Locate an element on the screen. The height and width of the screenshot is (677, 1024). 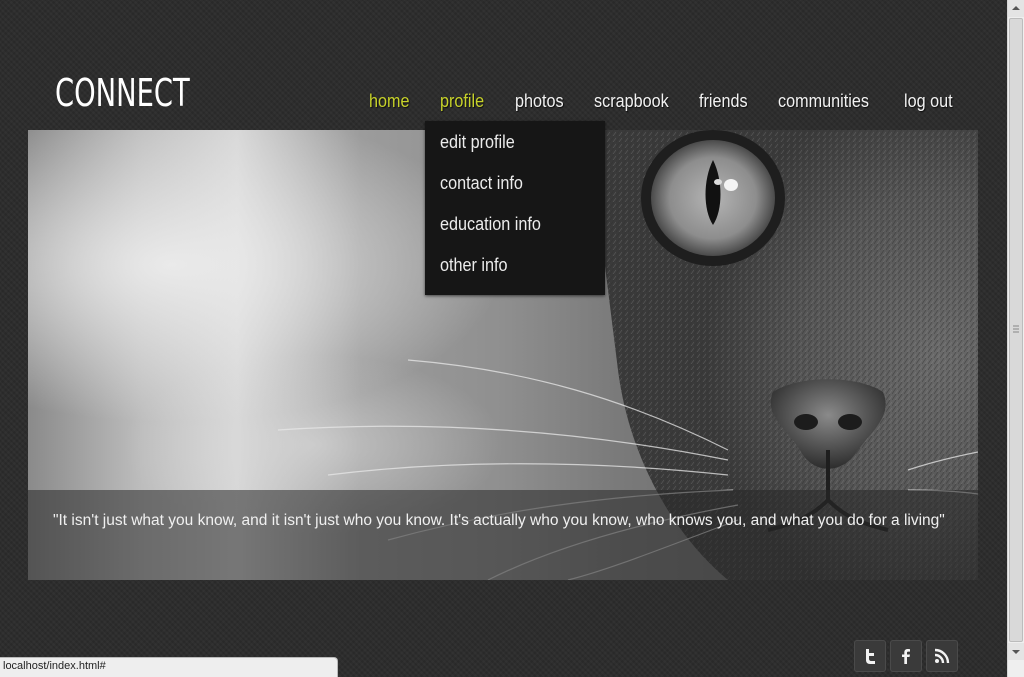
facebook-icon is located at coordinates (906, 656).